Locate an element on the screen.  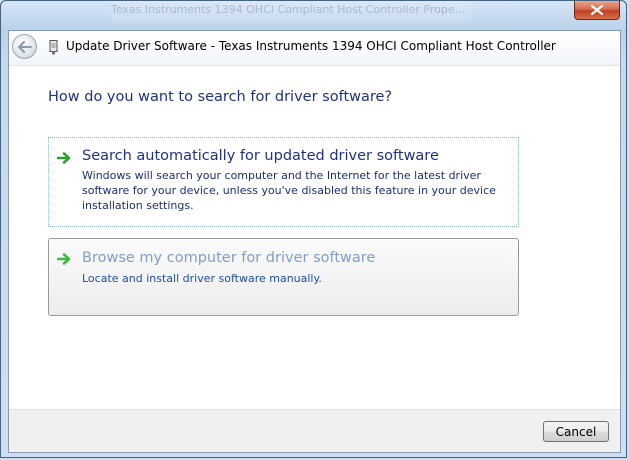
footer-bar: Cancel is located at coordinates (314, 430).